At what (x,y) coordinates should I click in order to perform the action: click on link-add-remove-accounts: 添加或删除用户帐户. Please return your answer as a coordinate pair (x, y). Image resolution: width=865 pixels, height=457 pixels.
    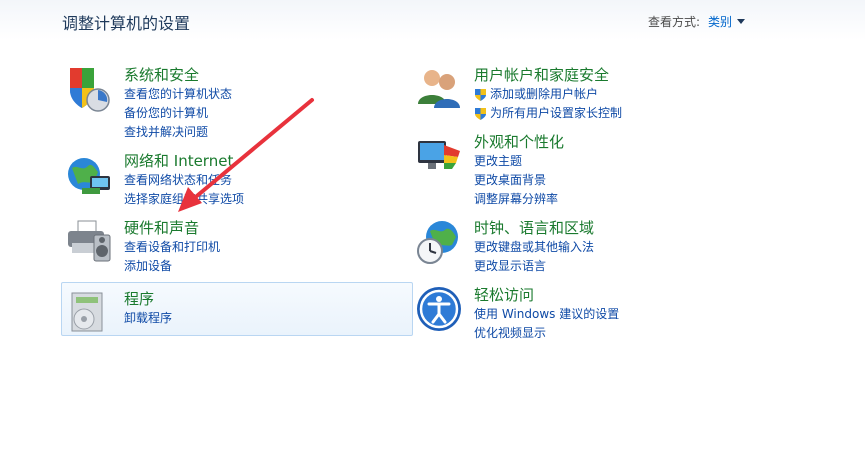
    Looking at the image, I should click on (548, 94).